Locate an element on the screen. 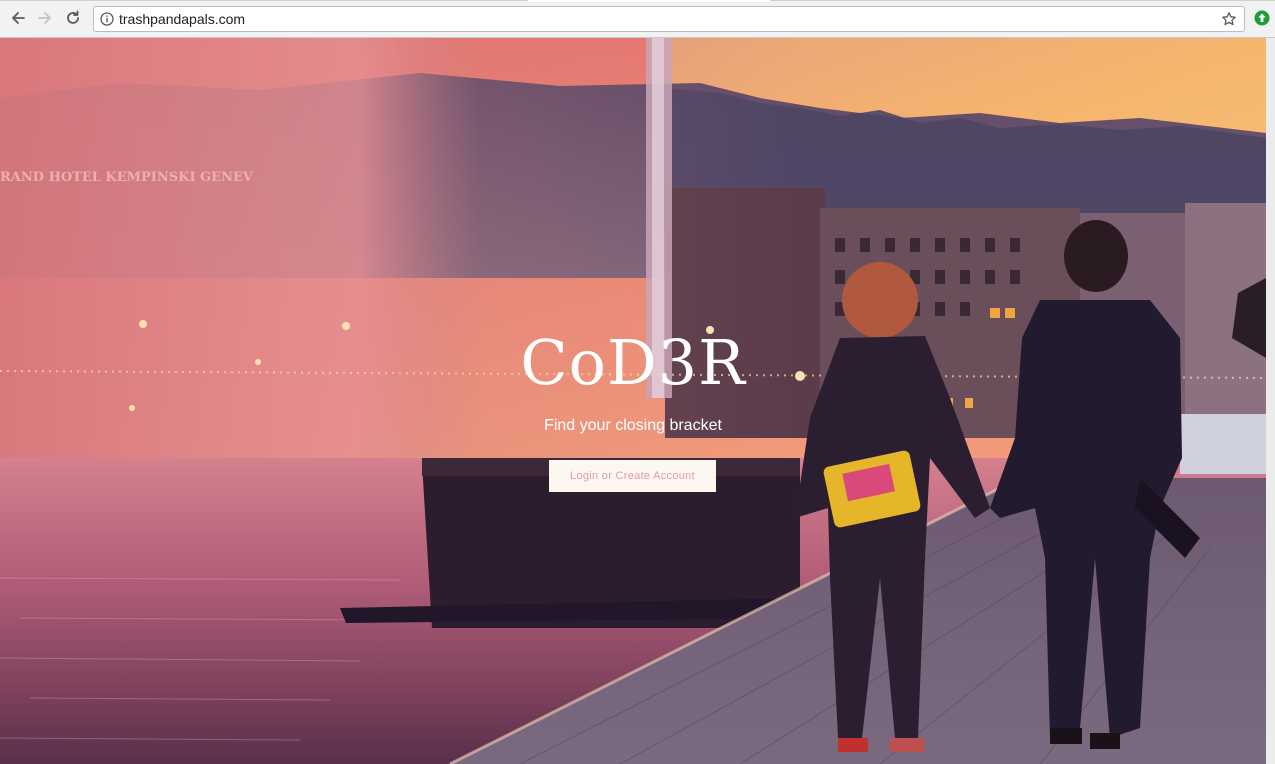 The image size is (1275, 764). login-button: Login or Create Account is located at coordinates (632, 476).